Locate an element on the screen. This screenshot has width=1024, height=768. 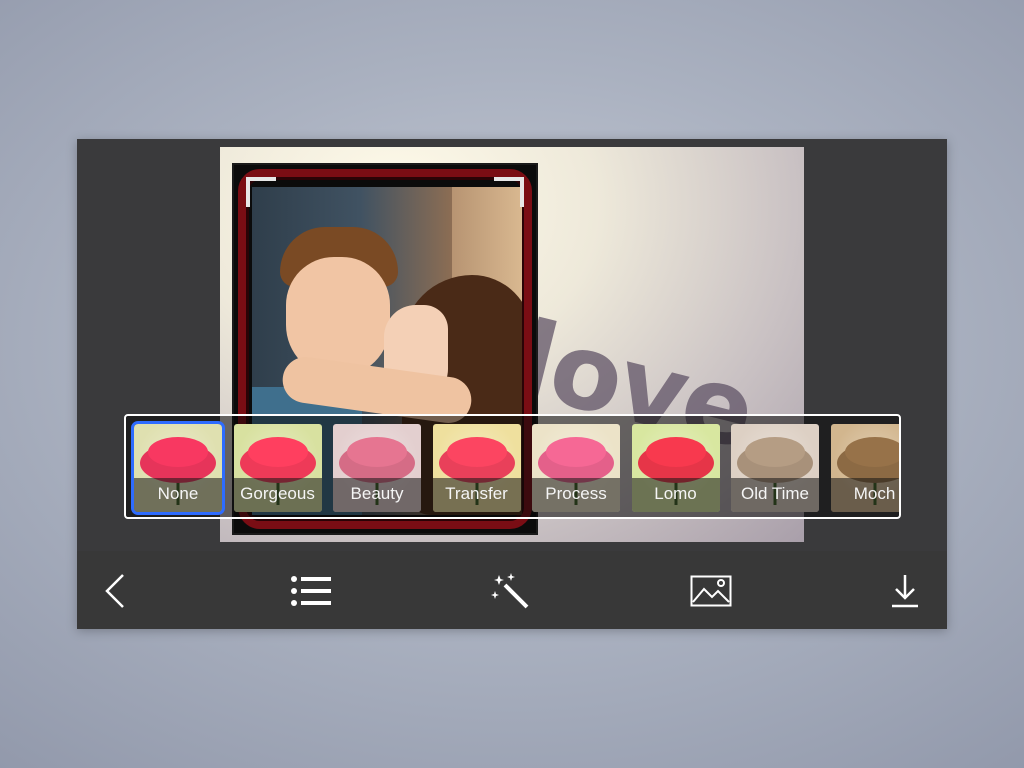
filter-option: Moch is located at coordinates (864, 468).